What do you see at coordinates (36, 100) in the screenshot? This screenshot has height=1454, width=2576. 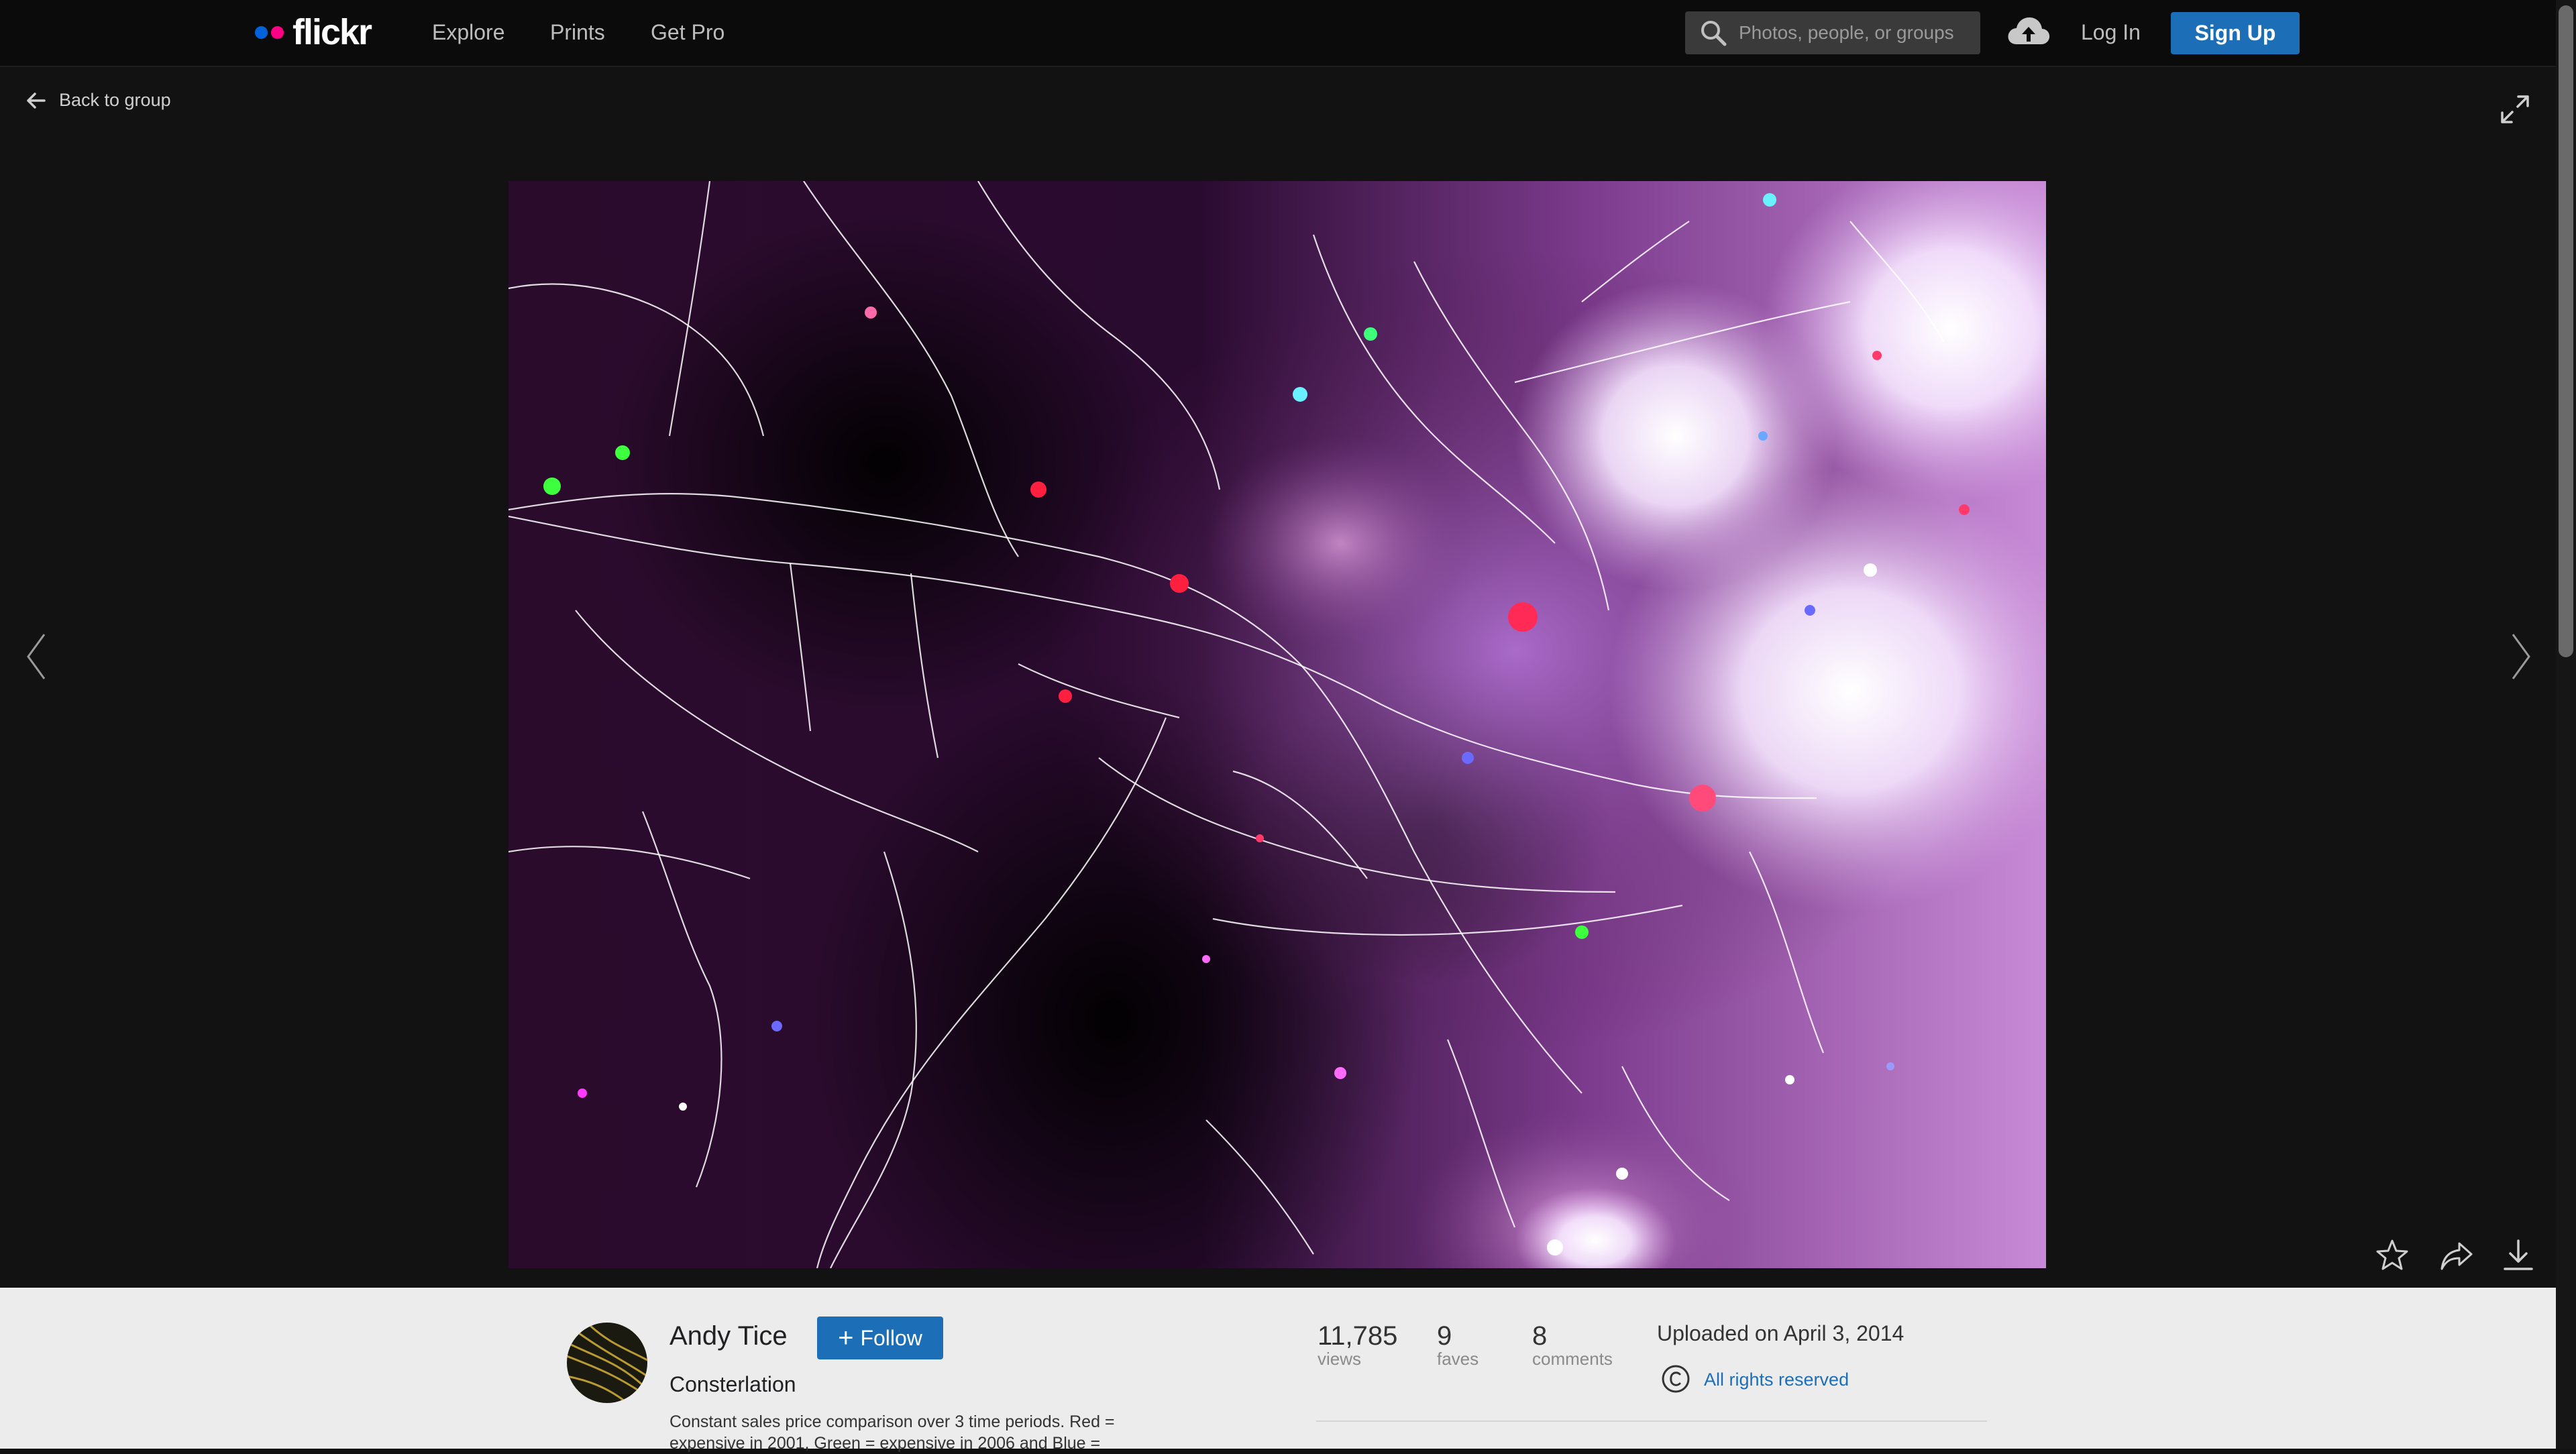 I see `arrow-left-icon` at bounding box center [36, 100].